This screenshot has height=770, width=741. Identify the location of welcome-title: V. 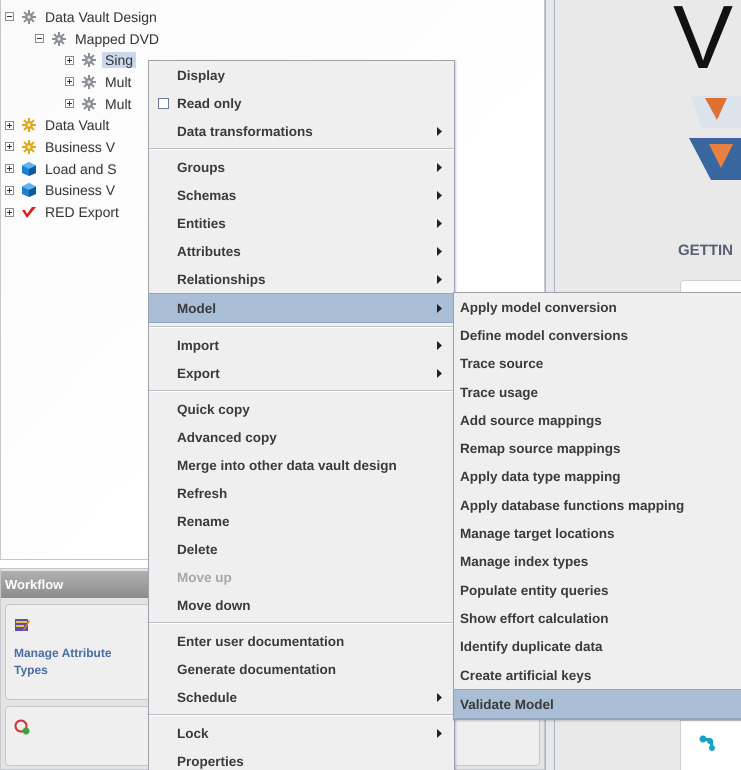
(703, 44).